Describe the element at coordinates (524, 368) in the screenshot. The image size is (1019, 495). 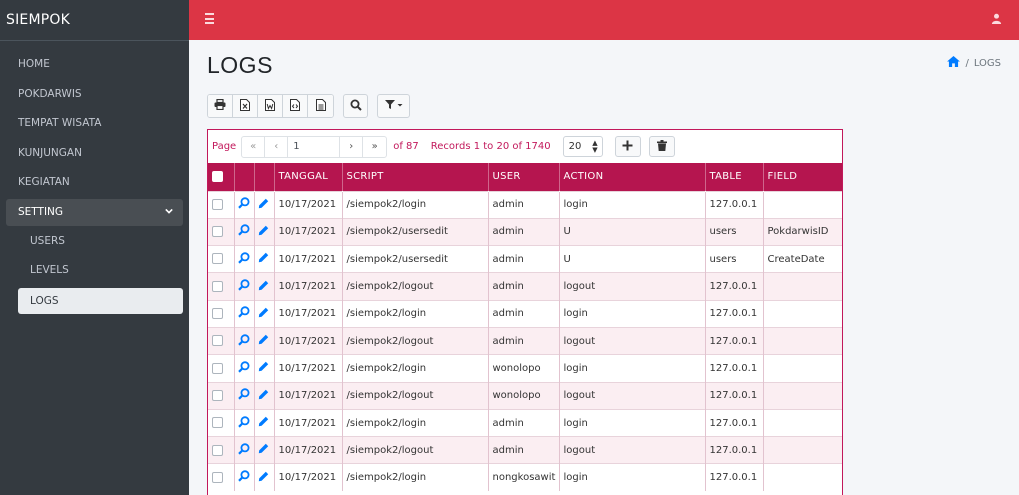
I see `cell-user: wonolopo` at that location.